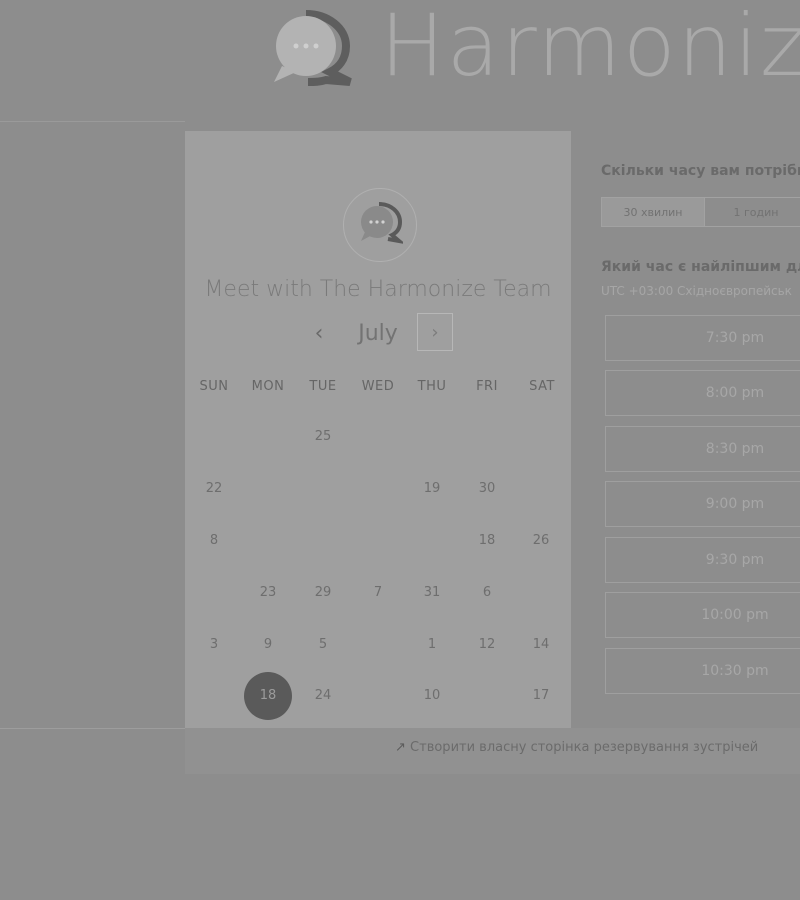 The height and width of the screenshot is (900, 800). Describe the element at coordinates (653, 212) in the screenshot. I see `duration-30-button: 30 хвилин` at that location.